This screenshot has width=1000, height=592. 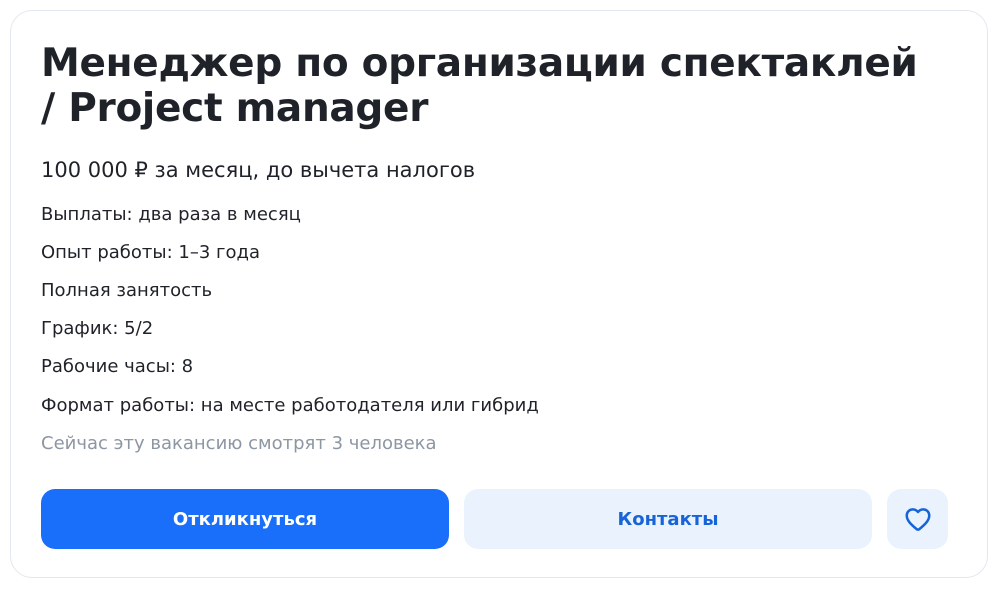 I want to click on salary: 100 000 ₽ за месяц, до вычета налогов, so click(x=258, y=170).